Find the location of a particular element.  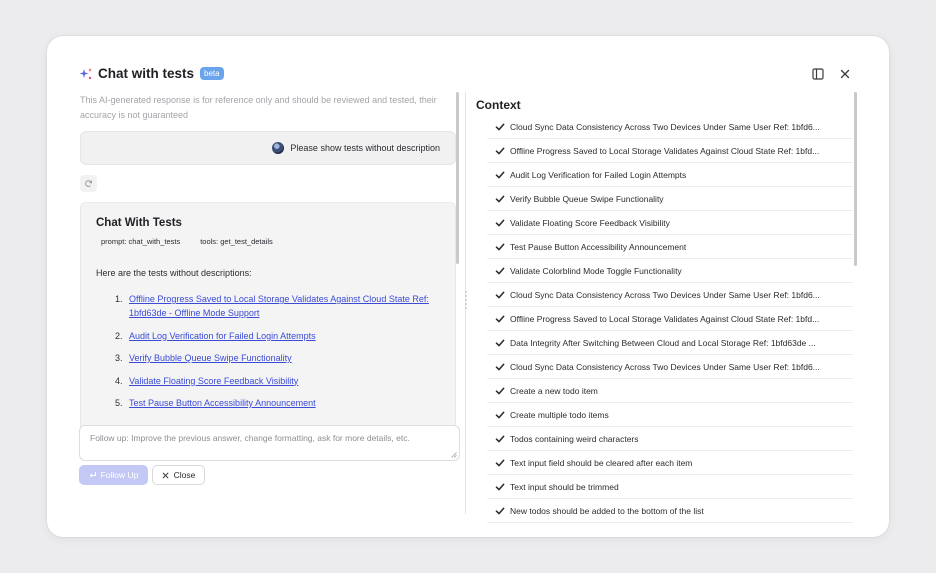

list-number: 1. is located at coordinates (119, 299).